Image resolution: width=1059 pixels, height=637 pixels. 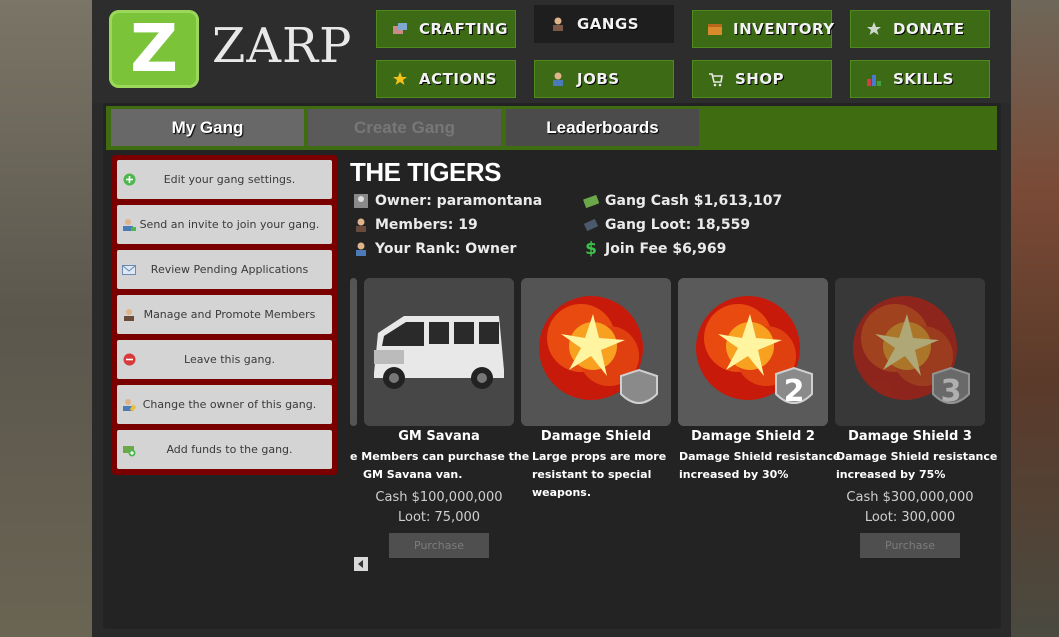 I want to click on user-icon, so click(x=129, y=315).